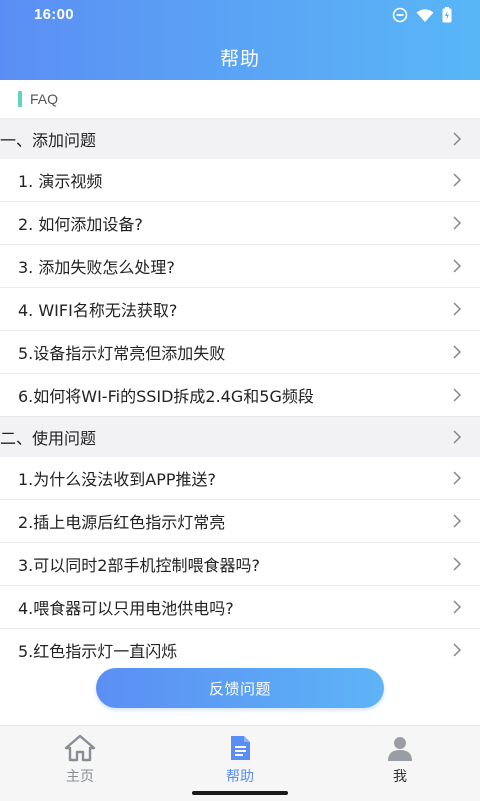  I want to click on tab-label: 帮助, so click(240, 777).